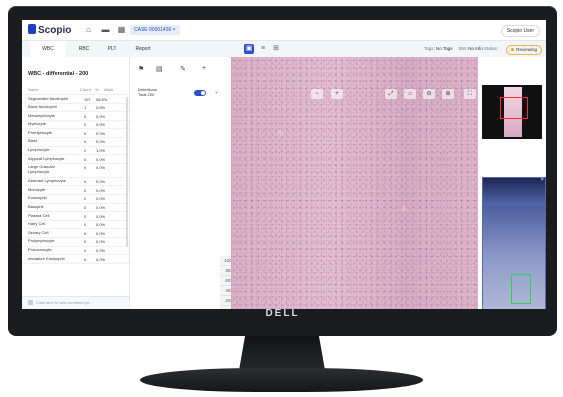 This screenshot has width=563, height=397. What do you see at coordinates (514, 192) in the screenshot?
I see `overview-label-band` at bounding box center [514, 192].